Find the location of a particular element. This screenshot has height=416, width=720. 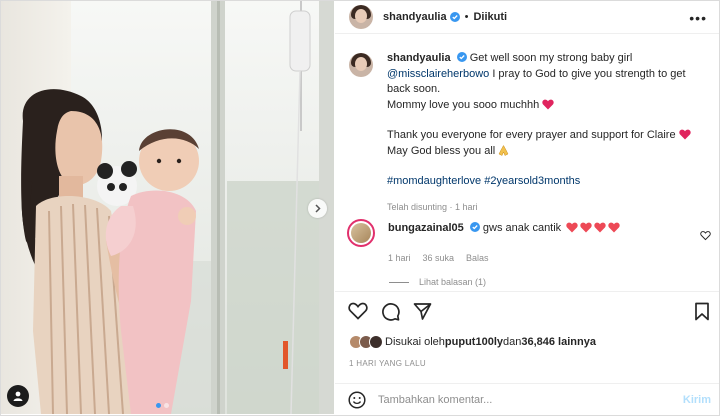

post-actions is located at coordinates (390, 311).